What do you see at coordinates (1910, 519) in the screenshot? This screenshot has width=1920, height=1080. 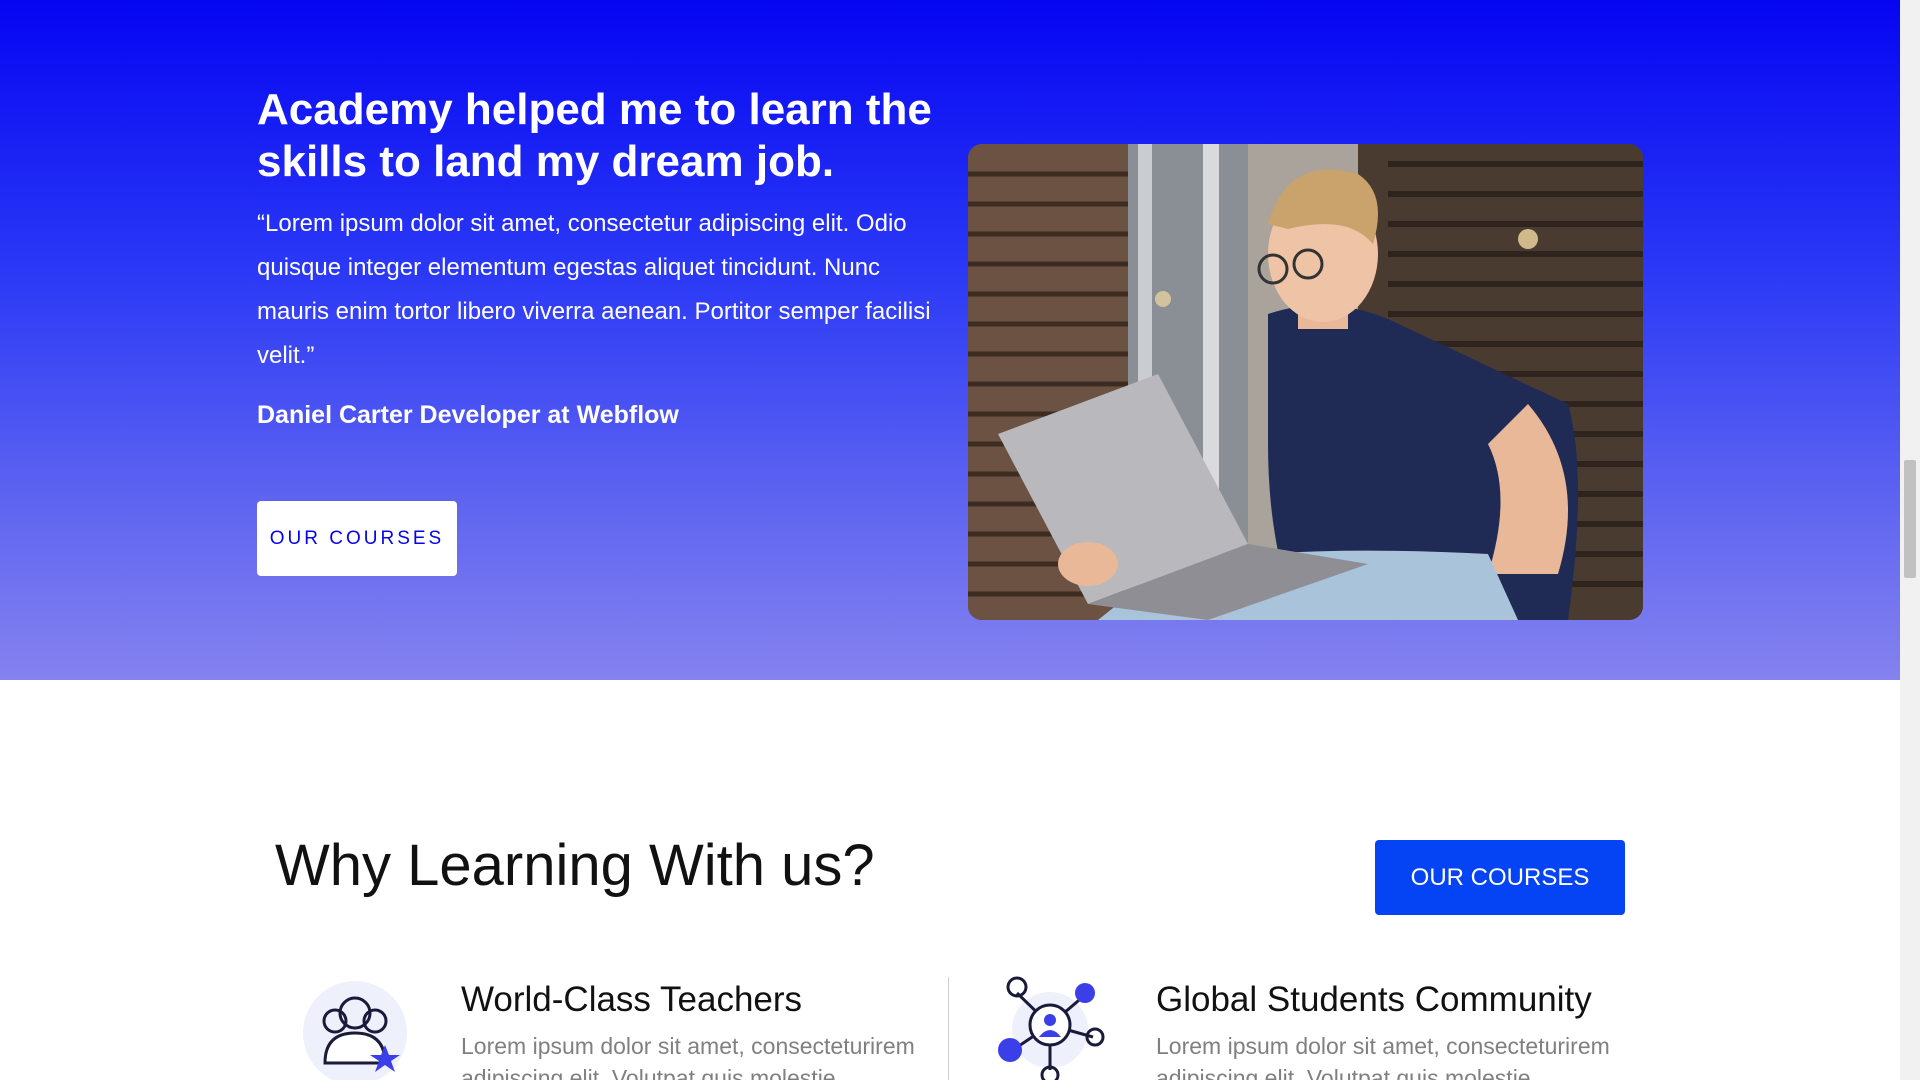 I see `scrollbar-thumb` at bounding box center [1910, 519].